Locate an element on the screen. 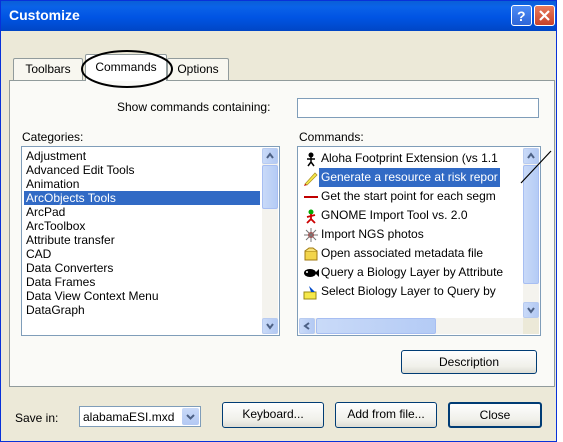 The width and height of the screenshot is (563, 442). close-icon is located at coordinates (544, 15).